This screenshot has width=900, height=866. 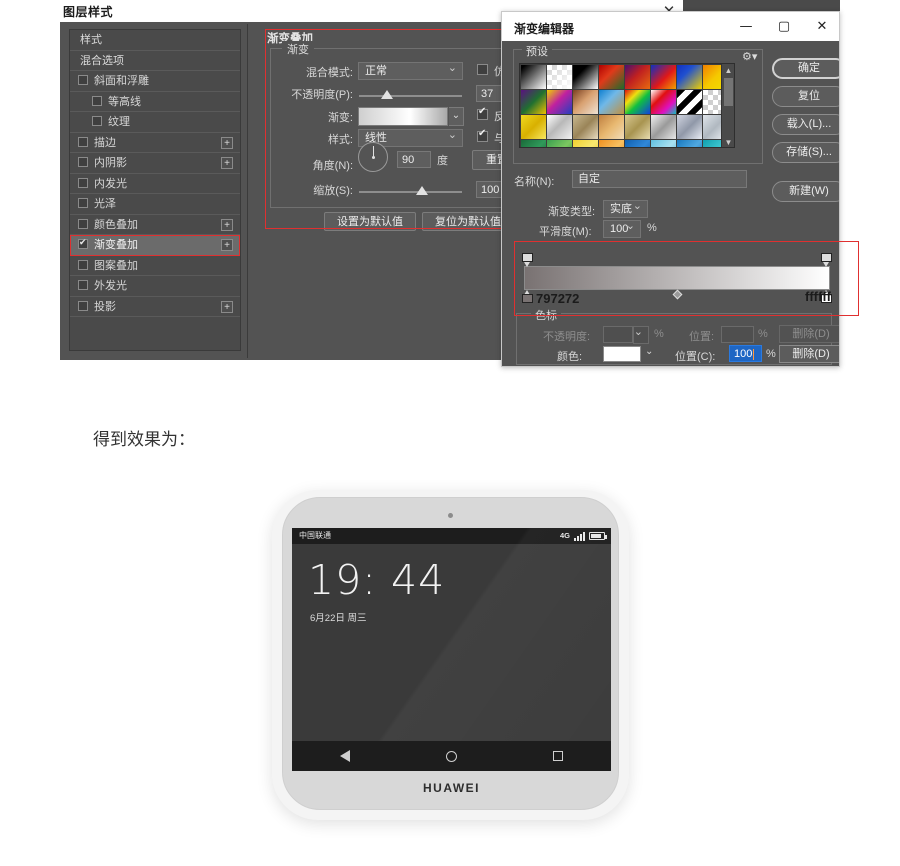 I want to click on scale-slider-knob, so click(x=422, y=190).